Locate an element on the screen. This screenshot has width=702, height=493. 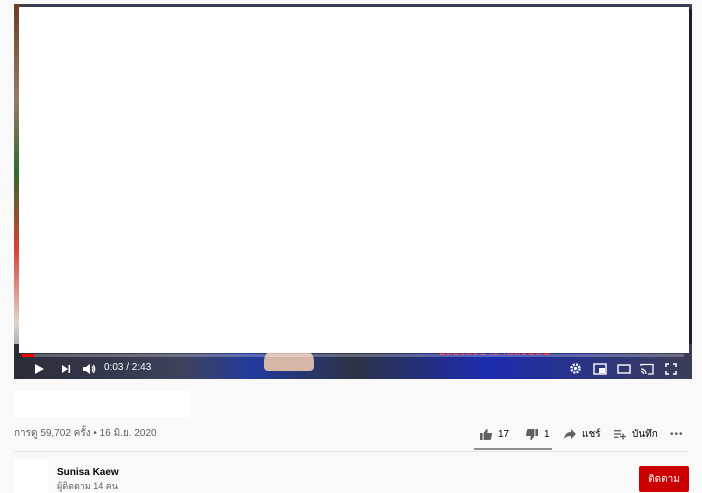
save-button: บันทึก is located at coordinates (635, 434).